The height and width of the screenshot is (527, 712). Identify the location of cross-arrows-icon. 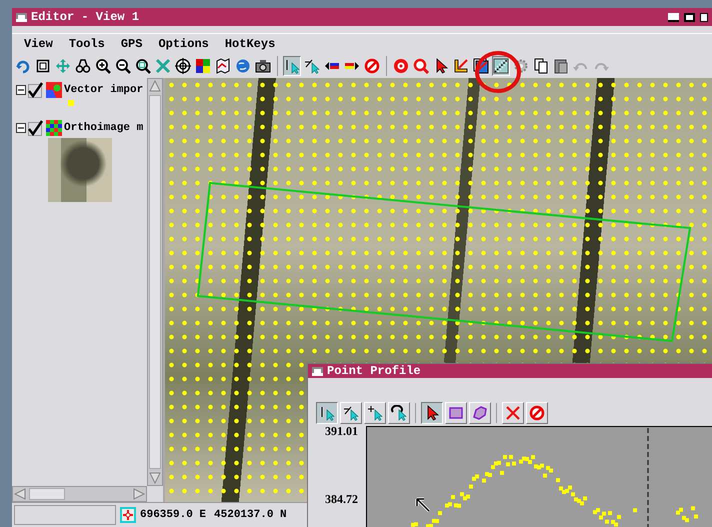
(163, 66).